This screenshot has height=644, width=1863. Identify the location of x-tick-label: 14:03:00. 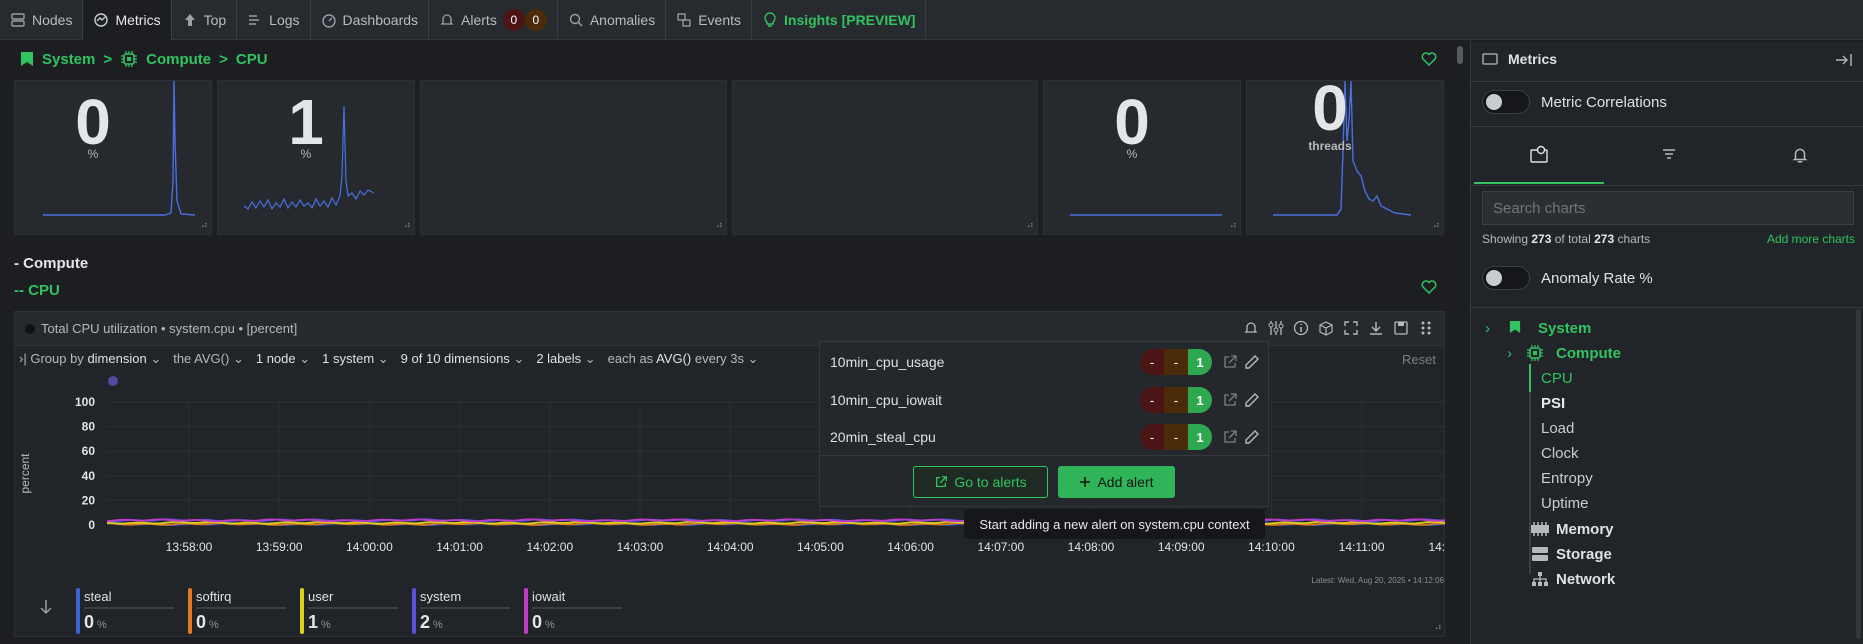
(640, 547).